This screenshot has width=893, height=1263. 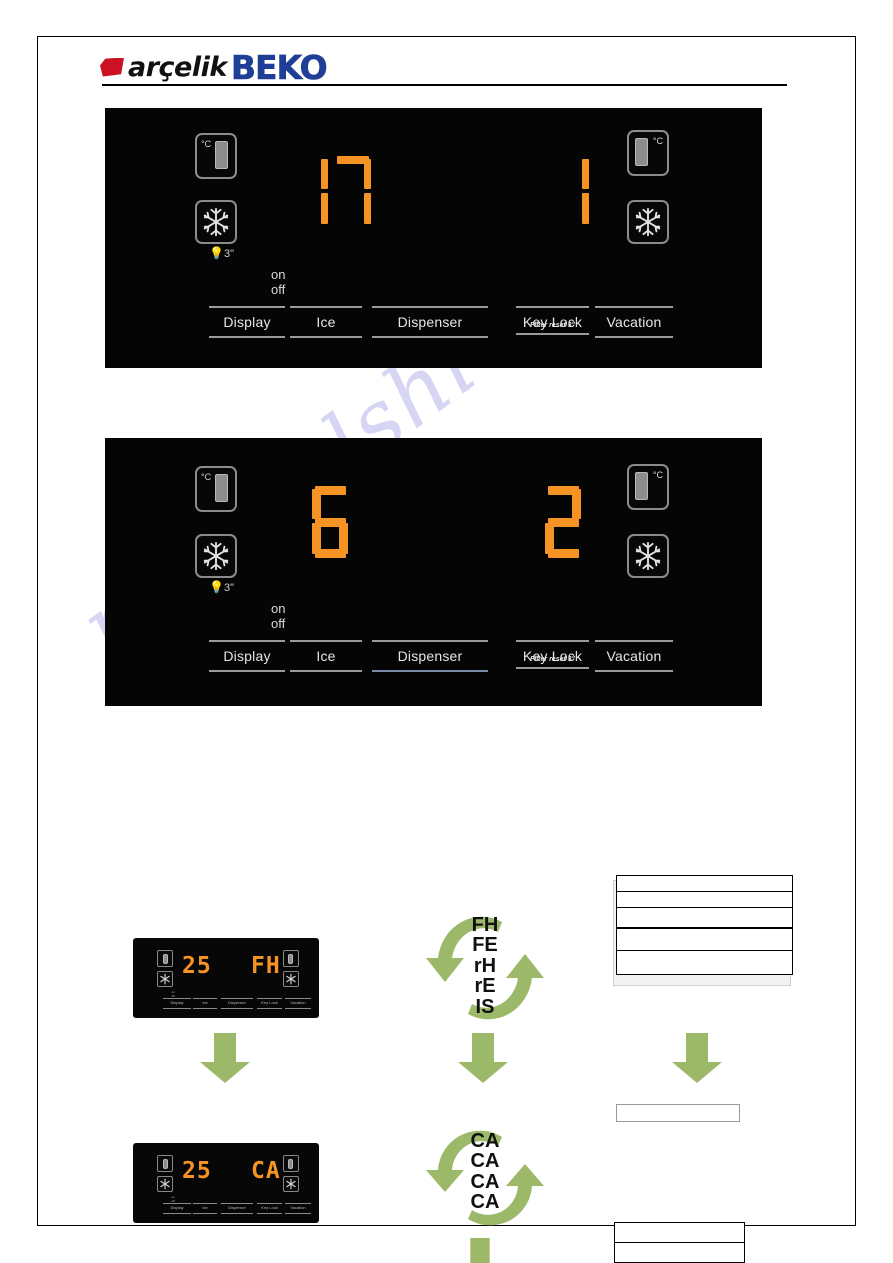 I want to click on right-temperature-display, so click(x=583, y=192).